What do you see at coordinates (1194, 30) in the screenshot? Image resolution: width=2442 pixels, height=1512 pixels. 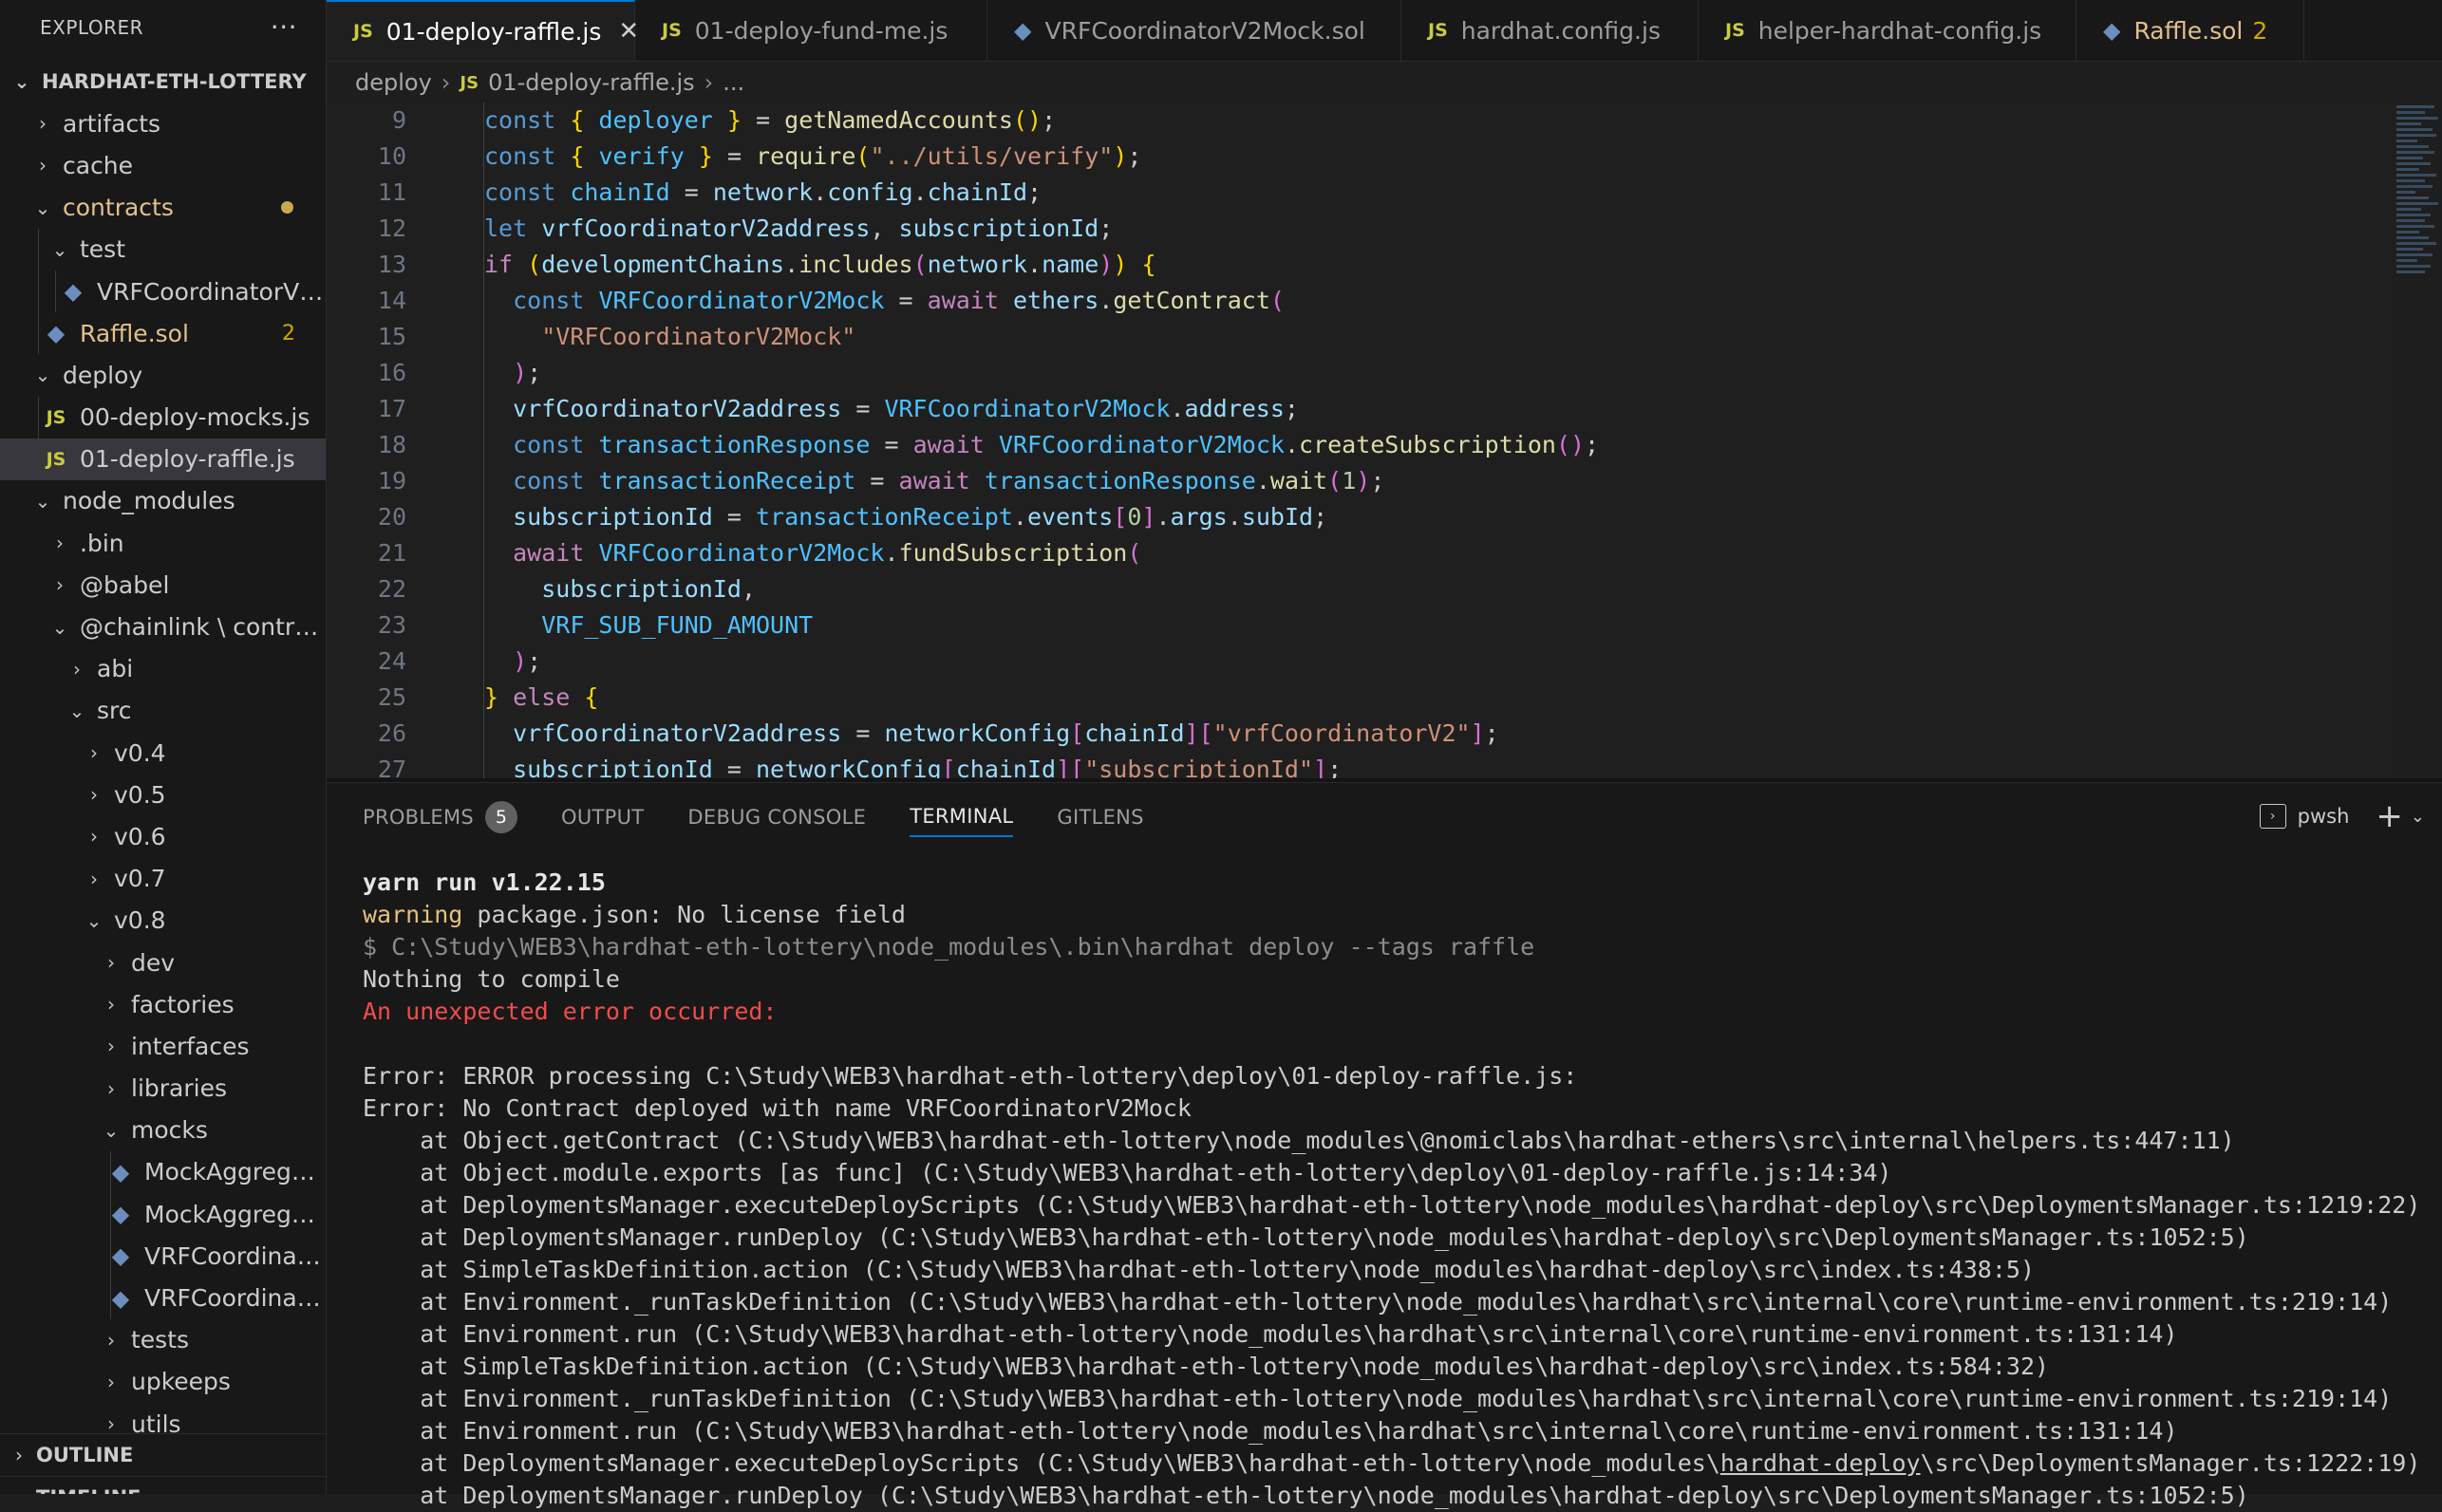 I see `tab-vrfcoordinatorv2mock: ◆ VRFCoordinatorV2Mock.sol` at bounding box center [1194, 30].